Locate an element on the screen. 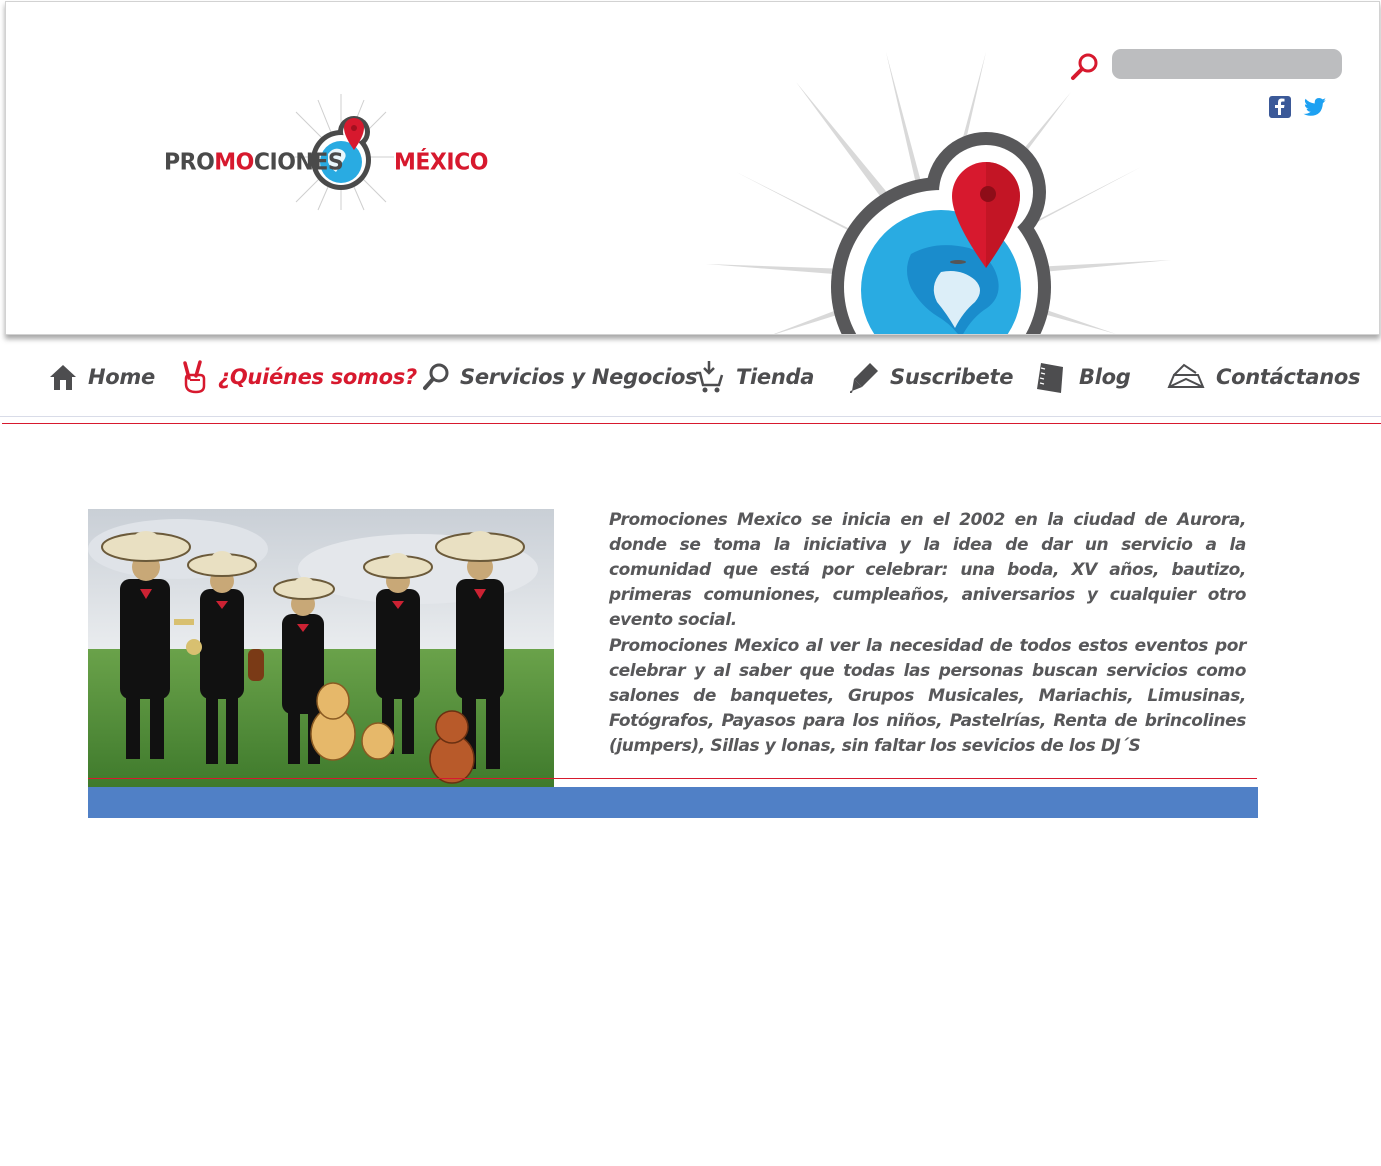 The image size is (1381, 1166). nav-label: ¿Quiénes somos? is located at coordinates (317, 377).